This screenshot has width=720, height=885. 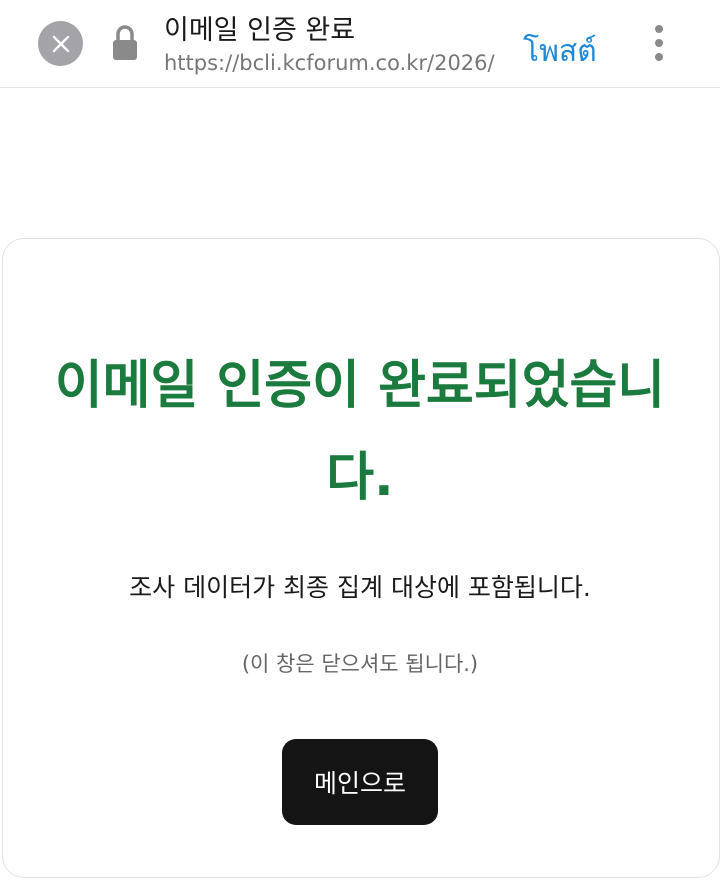 What do you see at coordinates (360, 782) in the screenshot?
I see `go-main-button: 메인으로` at bounding box center [360, 782].